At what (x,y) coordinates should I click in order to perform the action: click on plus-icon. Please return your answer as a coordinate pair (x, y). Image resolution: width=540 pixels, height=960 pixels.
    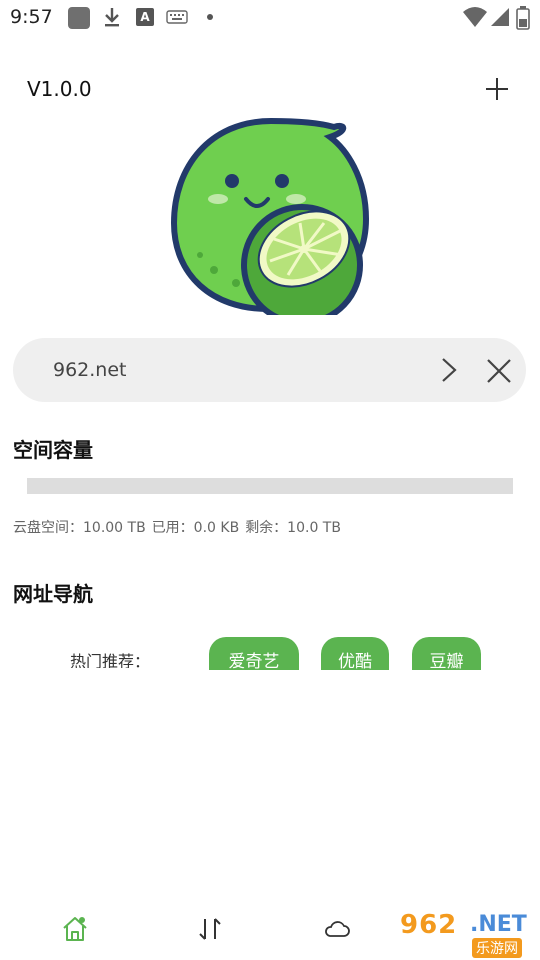
    Looking at the image, I should click on (497, 89).